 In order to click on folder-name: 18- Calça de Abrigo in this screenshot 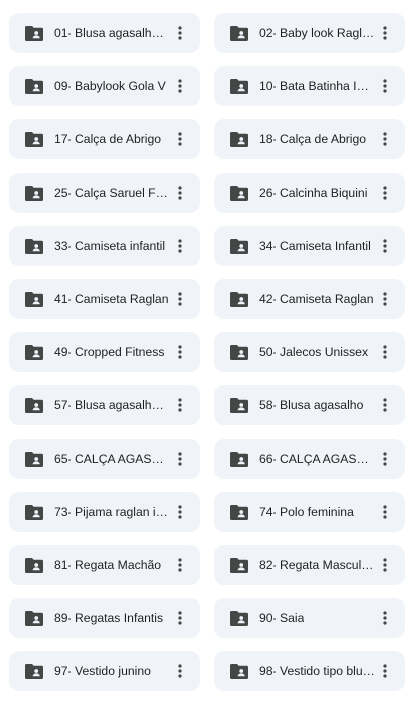, I will do `click(313, 139)`.